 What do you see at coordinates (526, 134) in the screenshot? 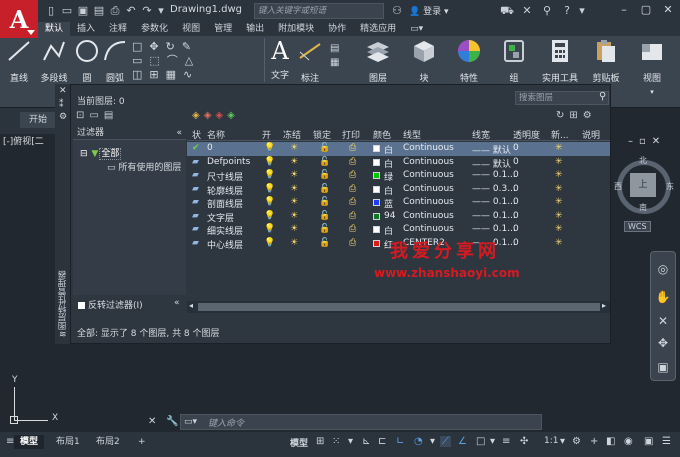
I see `col-transparency: 透明度` at bounding box center [526, 134].